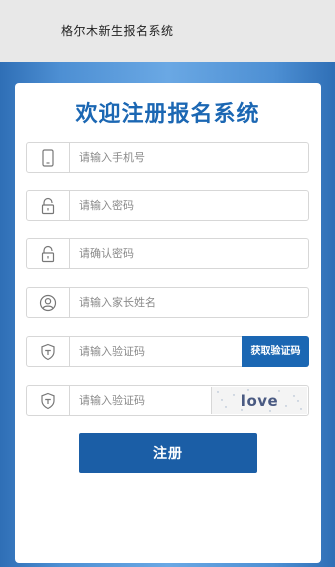  I want to click on confirm-password-field, so click(167, 253).